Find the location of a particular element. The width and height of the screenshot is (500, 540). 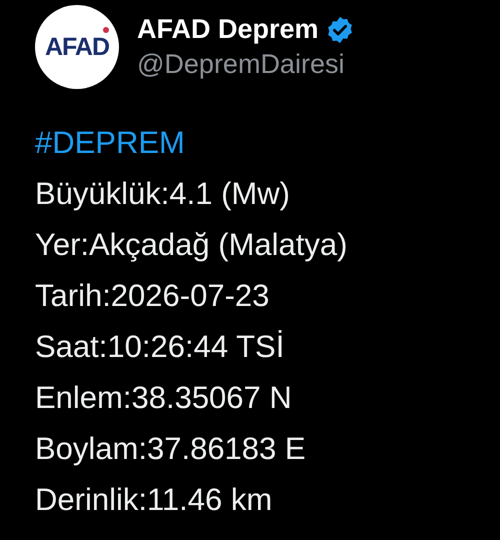

tweet-text-line: Büyüklük:4.1 (Mw) is located at coordinates (162, 194).